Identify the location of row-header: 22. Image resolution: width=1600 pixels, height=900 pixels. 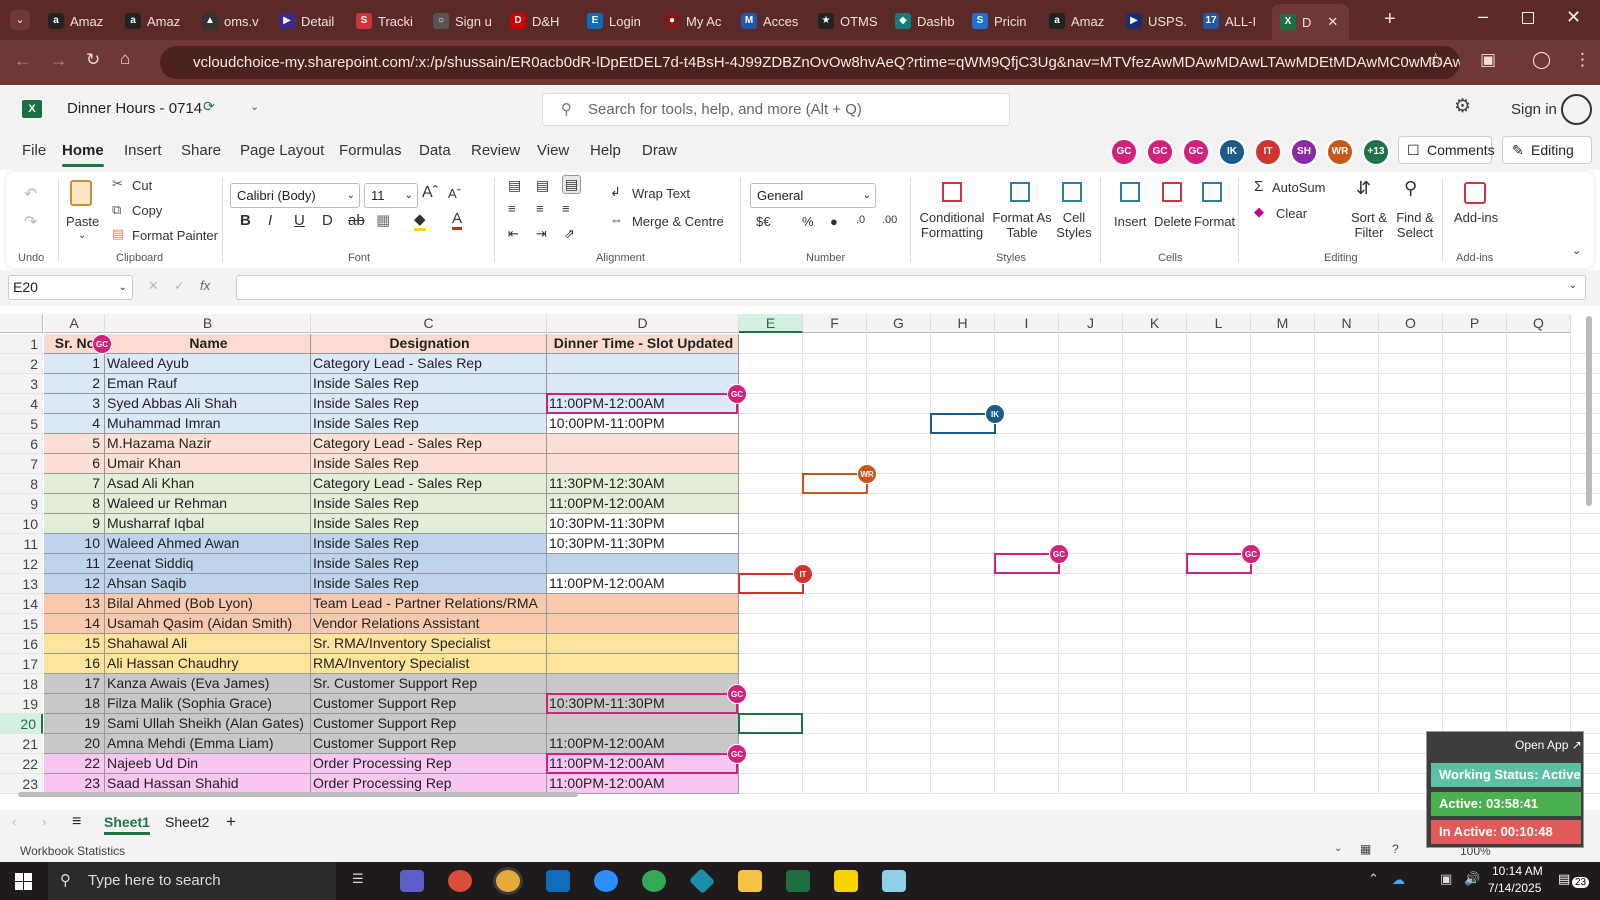
(21, 764).